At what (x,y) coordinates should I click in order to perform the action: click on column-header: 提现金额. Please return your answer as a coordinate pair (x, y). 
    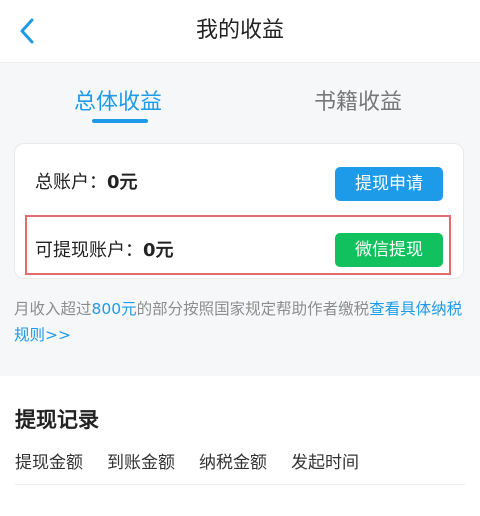
    Looking at the image, I should click on (49, 463).